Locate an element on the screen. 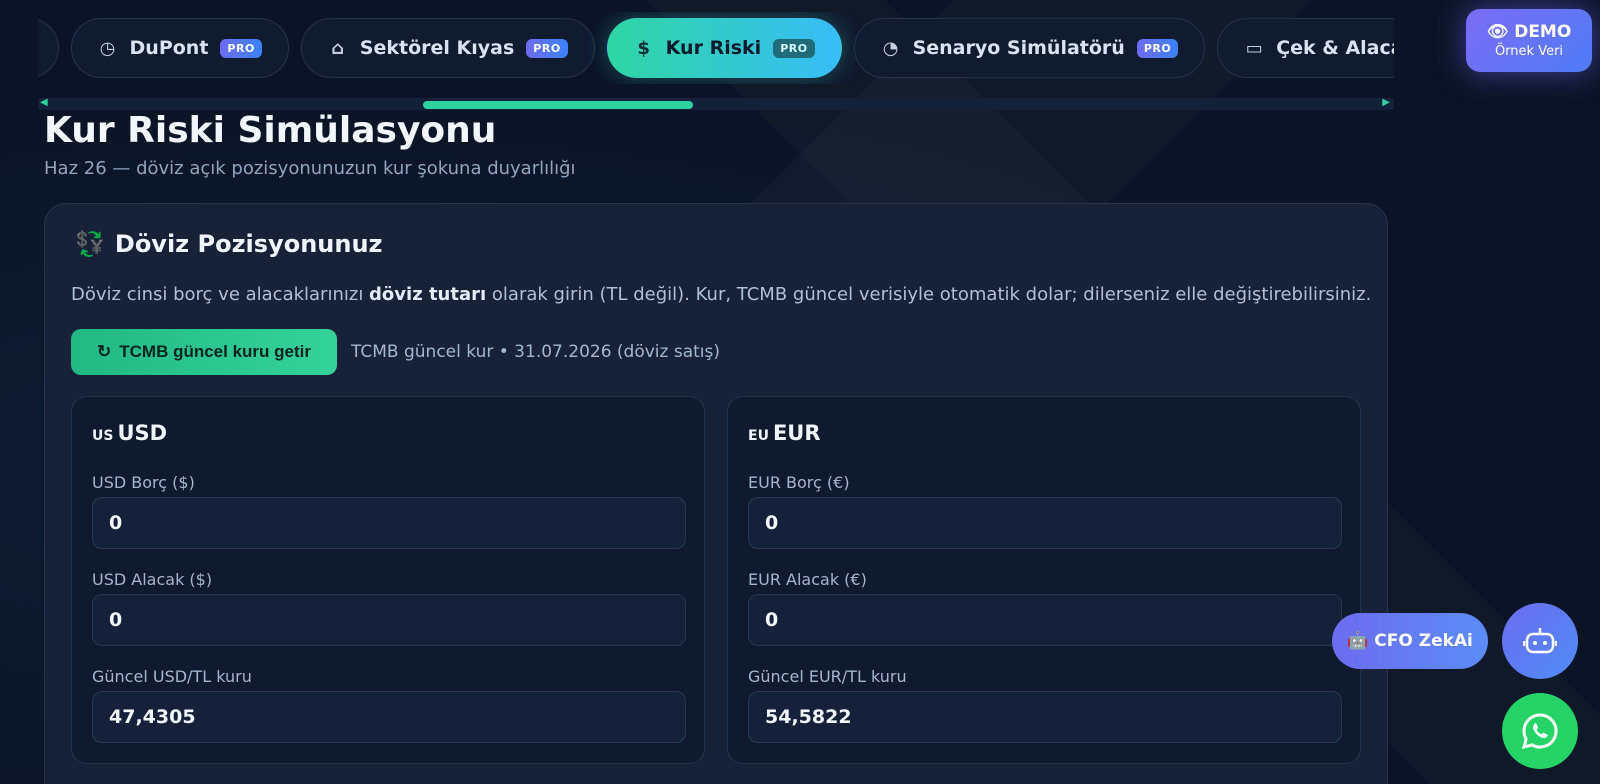 This screenshot has height=784, width=1600. tab-label: DuPont is located at coordinates (169, 48).